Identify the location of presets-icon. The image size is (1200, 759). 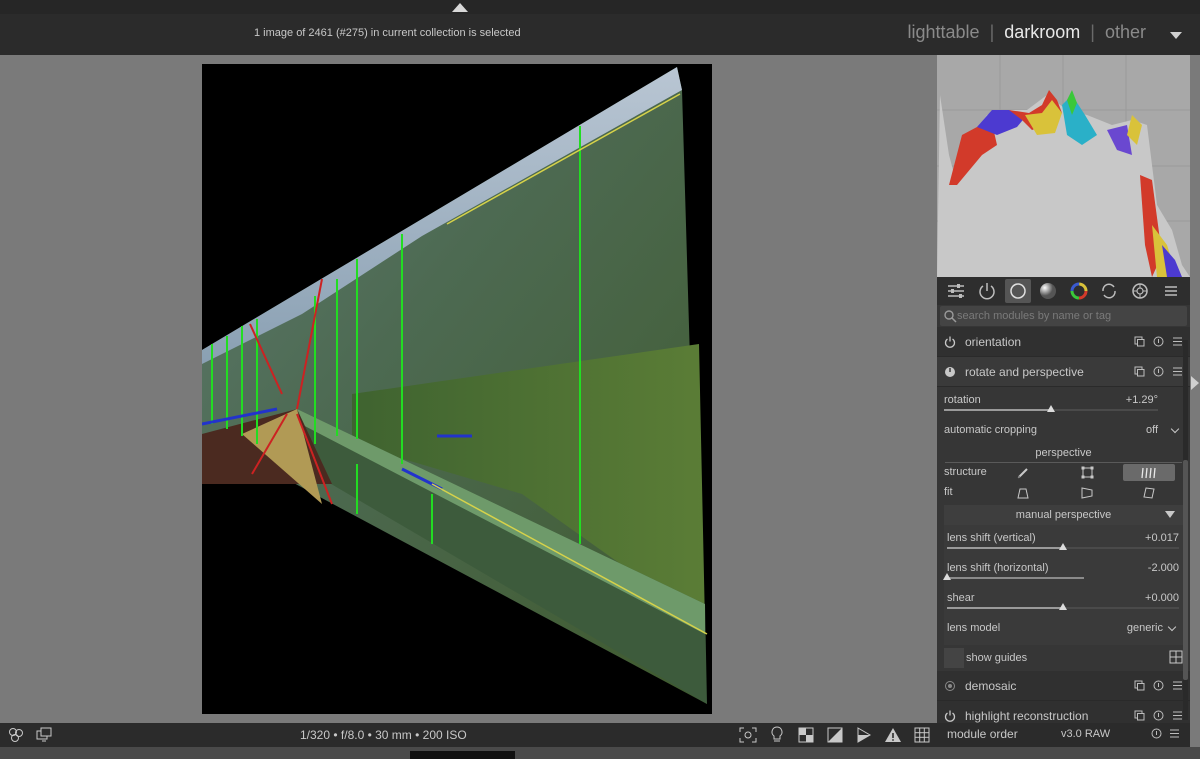
(1174, 735).